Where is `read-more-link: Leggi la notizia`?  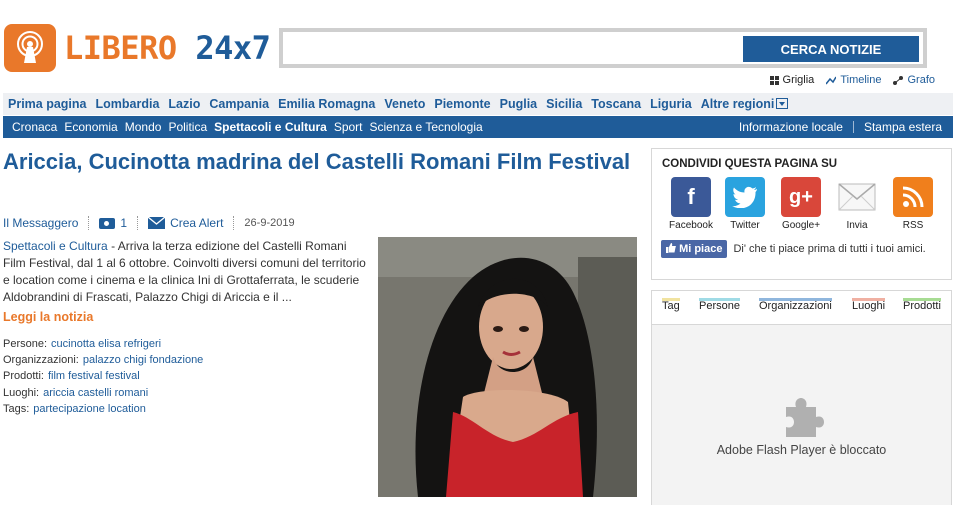
read-more-link: Leggi la notizia is located at coordinates (48, 317).